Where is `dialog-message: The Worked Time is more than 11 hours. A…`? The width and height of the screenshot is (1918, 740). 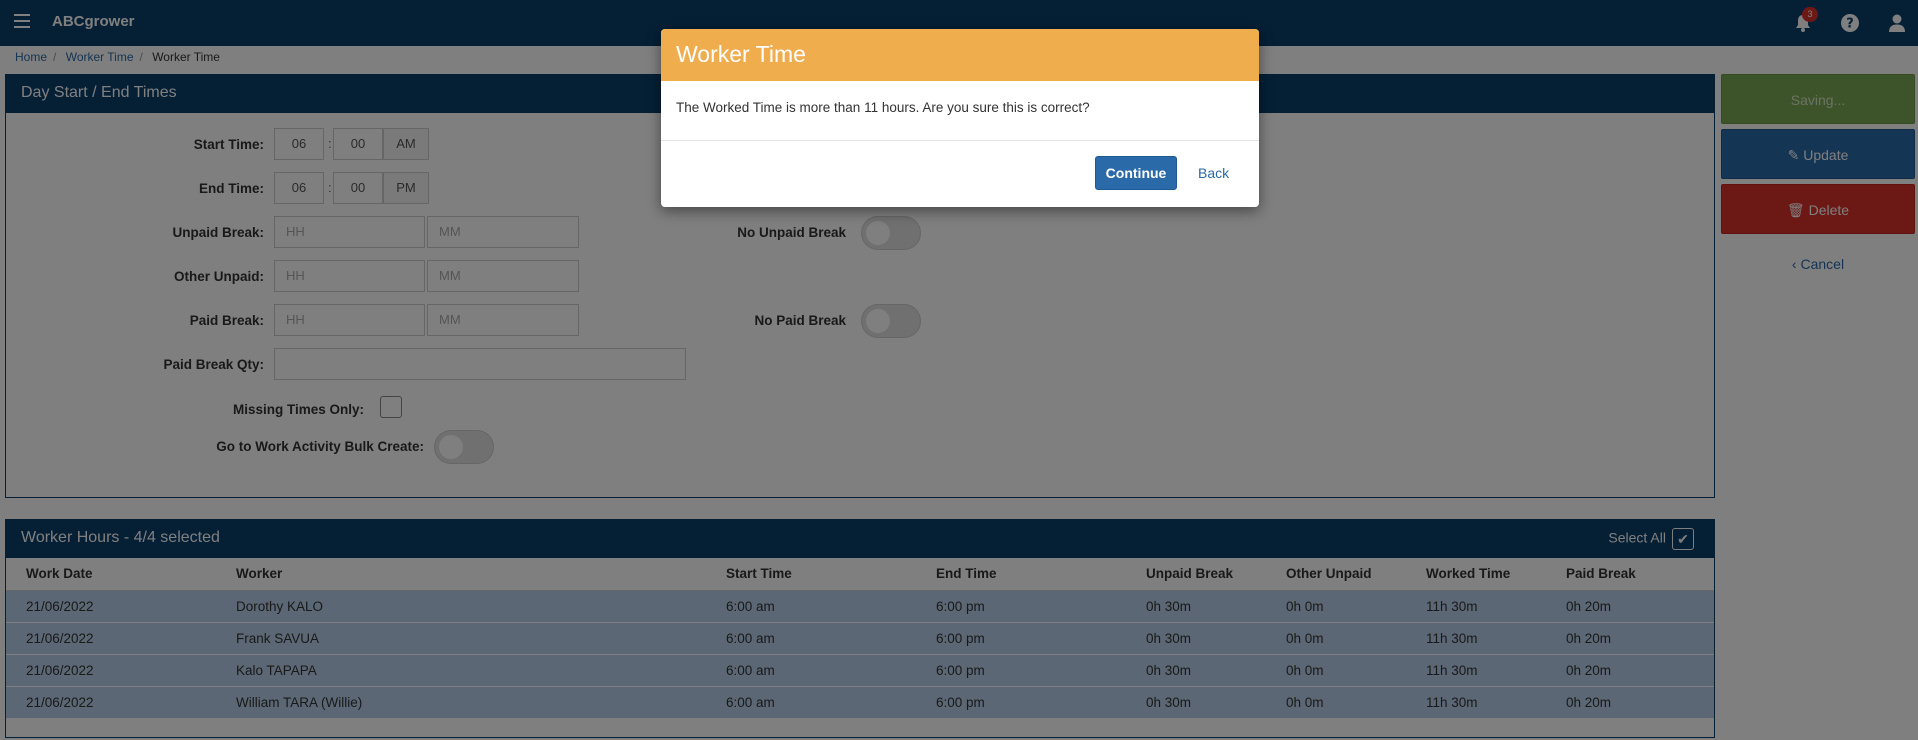
dialog-message: The Worked Time is more than 11 hours. A… is located at coordinates (960, 111).